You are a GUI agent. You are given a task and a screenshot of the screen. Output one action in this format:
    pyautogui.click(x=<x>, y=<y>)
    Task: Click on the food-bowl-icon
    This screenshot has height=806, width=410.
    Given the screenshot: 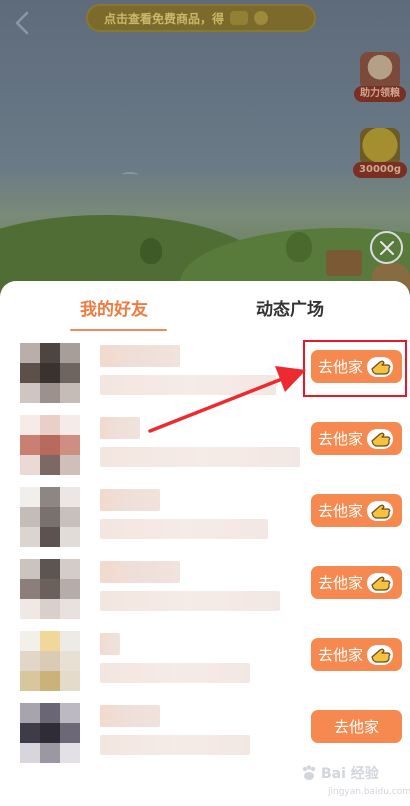 What is the action you would take?
    pyautogui.click(x=380, y=147)
    